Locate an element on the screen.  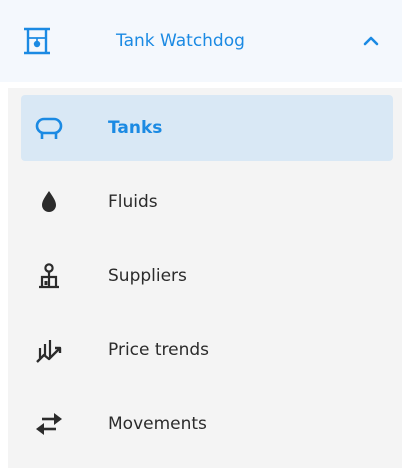
nav-item-label: Movements is located at coordinates (157, 424).